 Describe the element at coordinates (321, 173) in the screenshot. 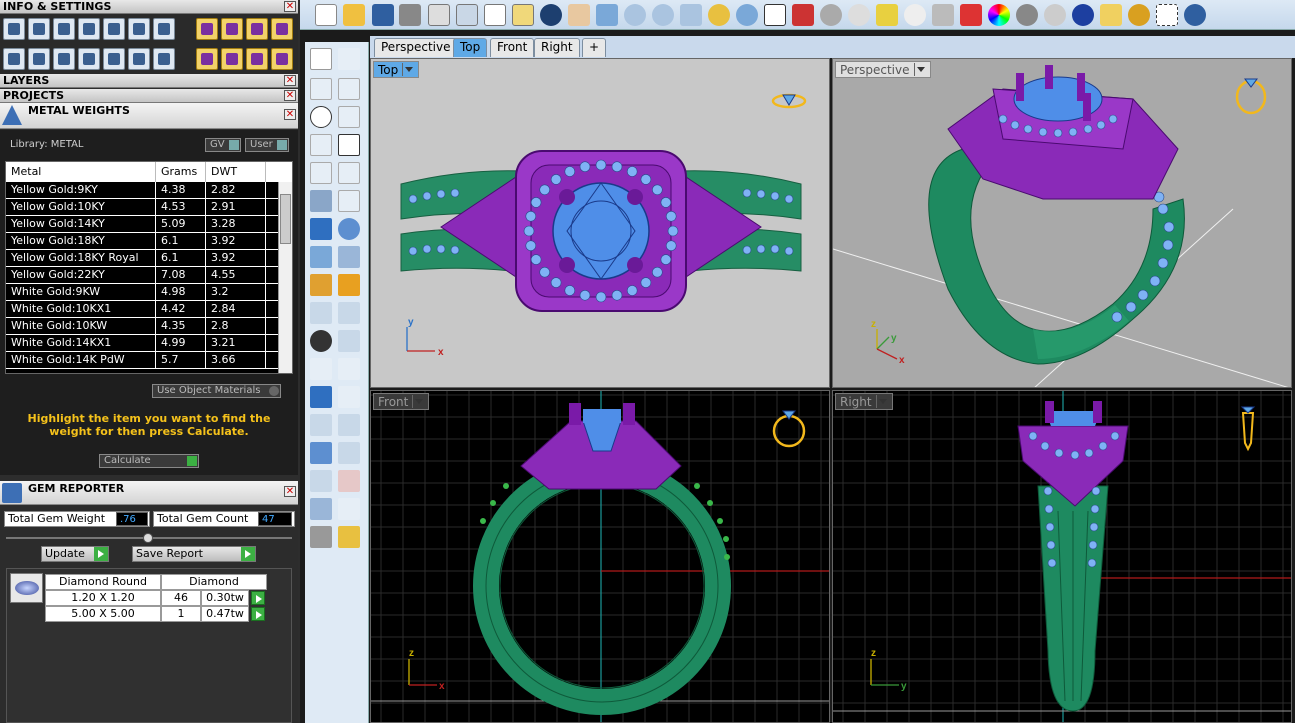

I see `hexagon-icon` at that location.